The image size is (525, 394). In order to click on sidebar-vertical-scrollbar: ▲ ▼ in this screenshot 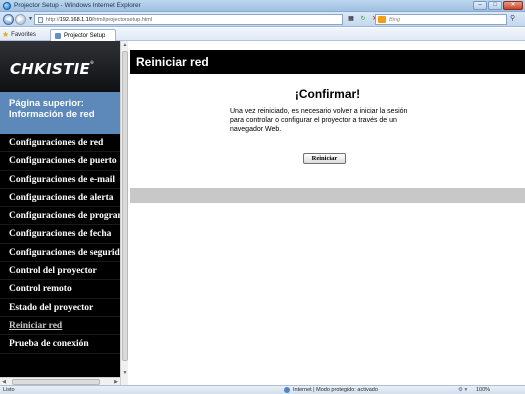, I will do `click(124, 213)`.